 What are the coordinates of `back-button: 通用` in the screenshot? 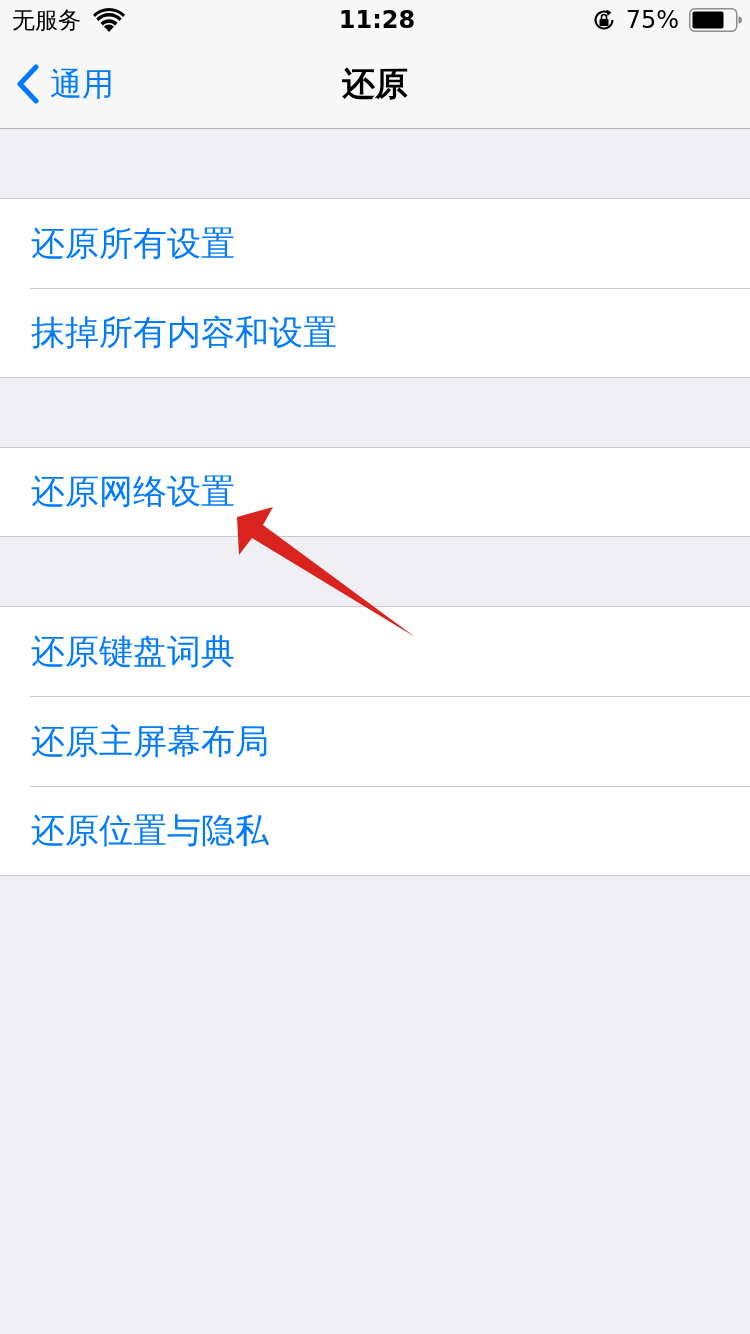 It's located at (65, 84).